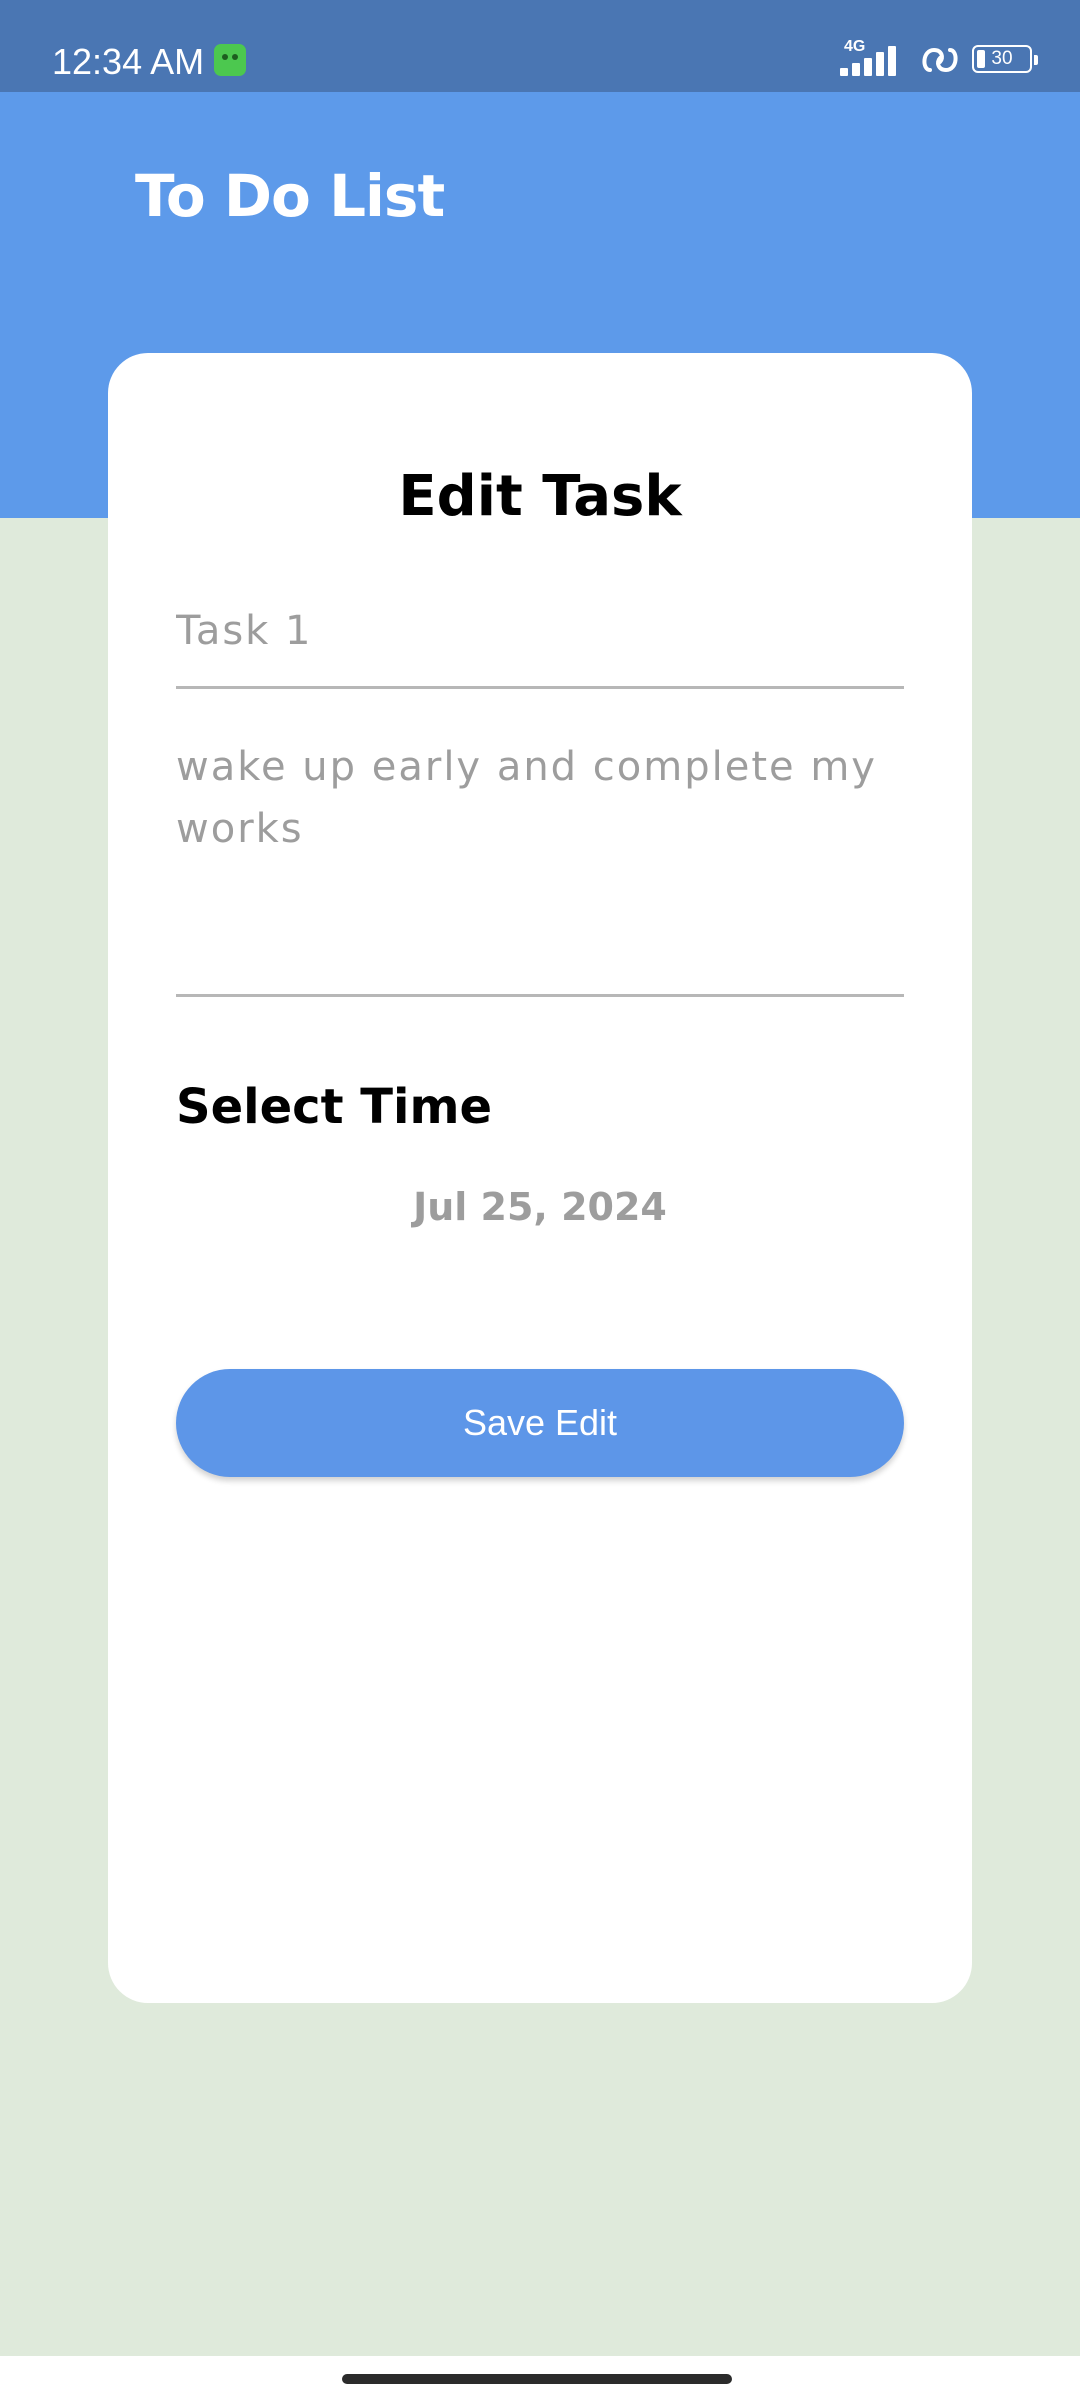  Describe the element at coordinates (540, 496) in the screenshot. I see `edit-task-title: Edit Task` at that location.